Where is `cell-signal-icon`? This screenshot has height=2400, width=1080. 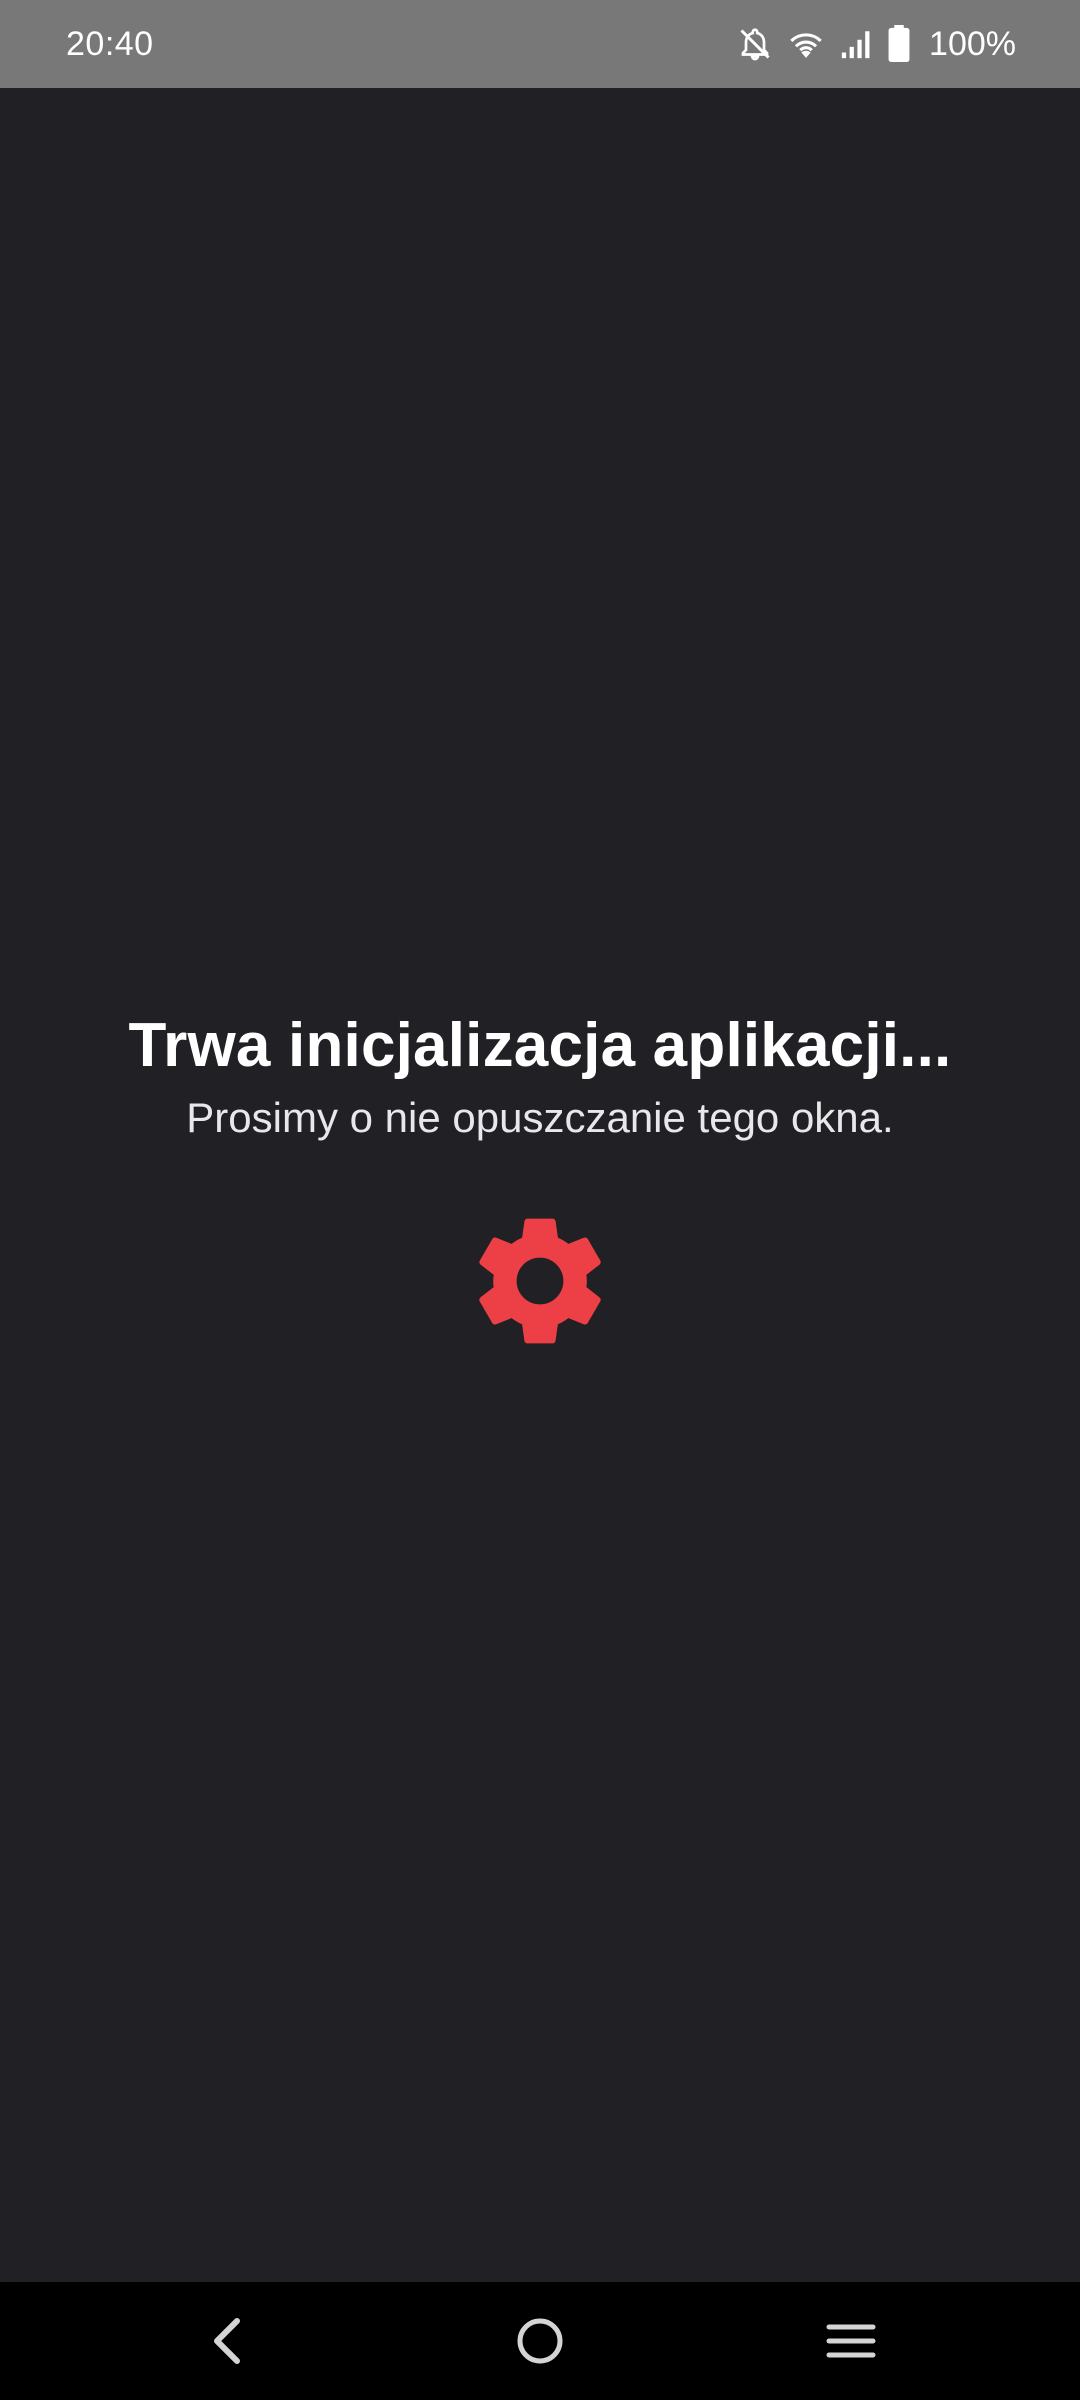
cell-signal-icon is located at coordinates (856, 44).